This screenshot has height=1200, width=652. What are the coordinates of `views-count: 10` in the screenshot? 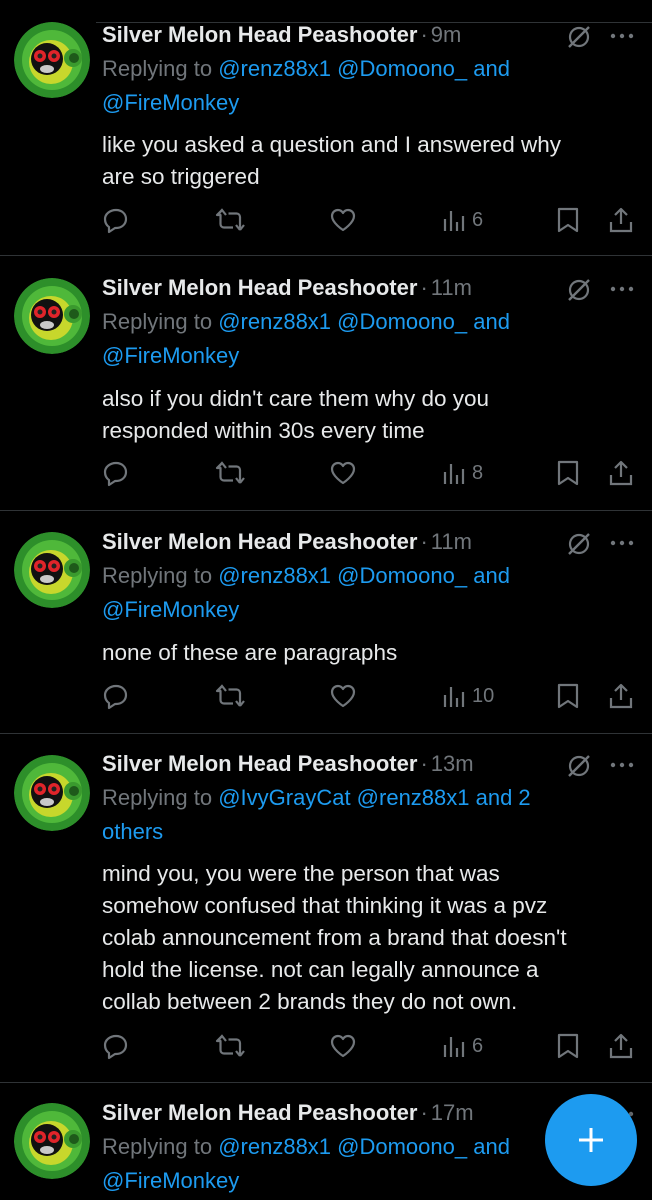 It's located at (483, 695).